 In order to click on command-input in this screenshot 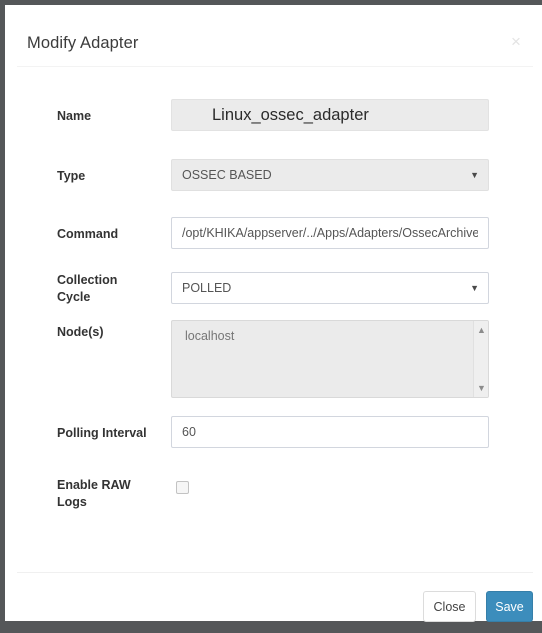, I will do `click(330, 233)`.